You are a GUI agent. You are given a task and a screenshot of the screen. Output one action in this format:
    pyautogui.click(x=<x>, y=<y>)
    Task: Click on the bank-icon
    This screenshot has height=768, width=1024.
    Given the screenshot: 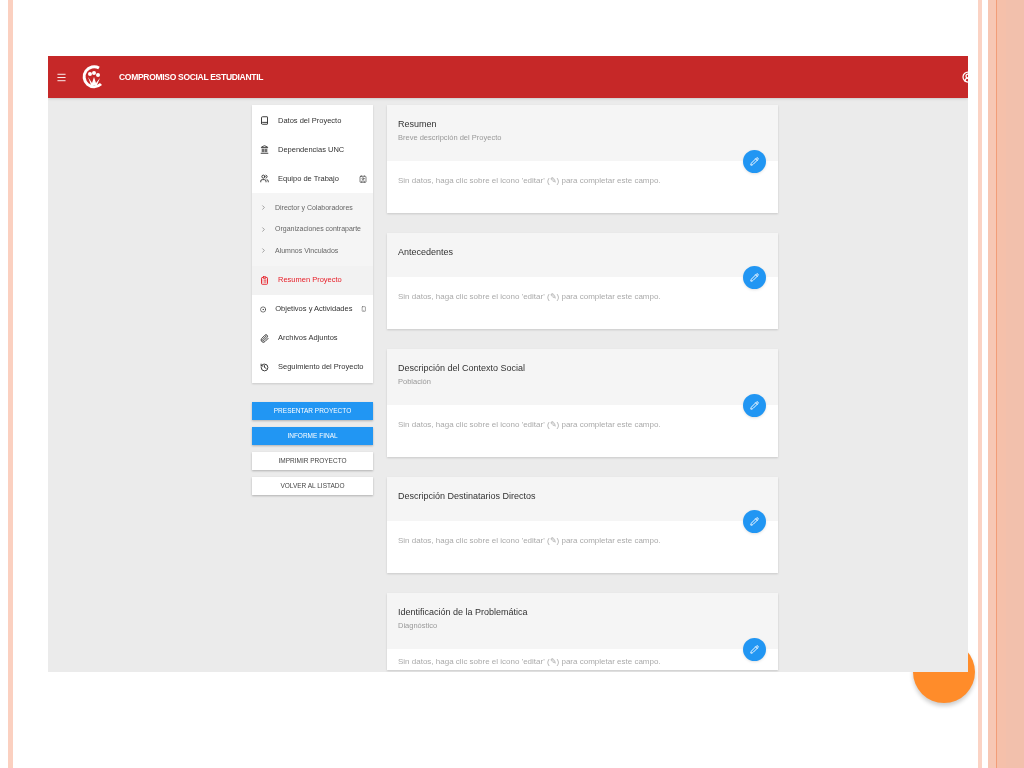 What is the action you would take?
    pyautogui.click(x=264, y=149)
    